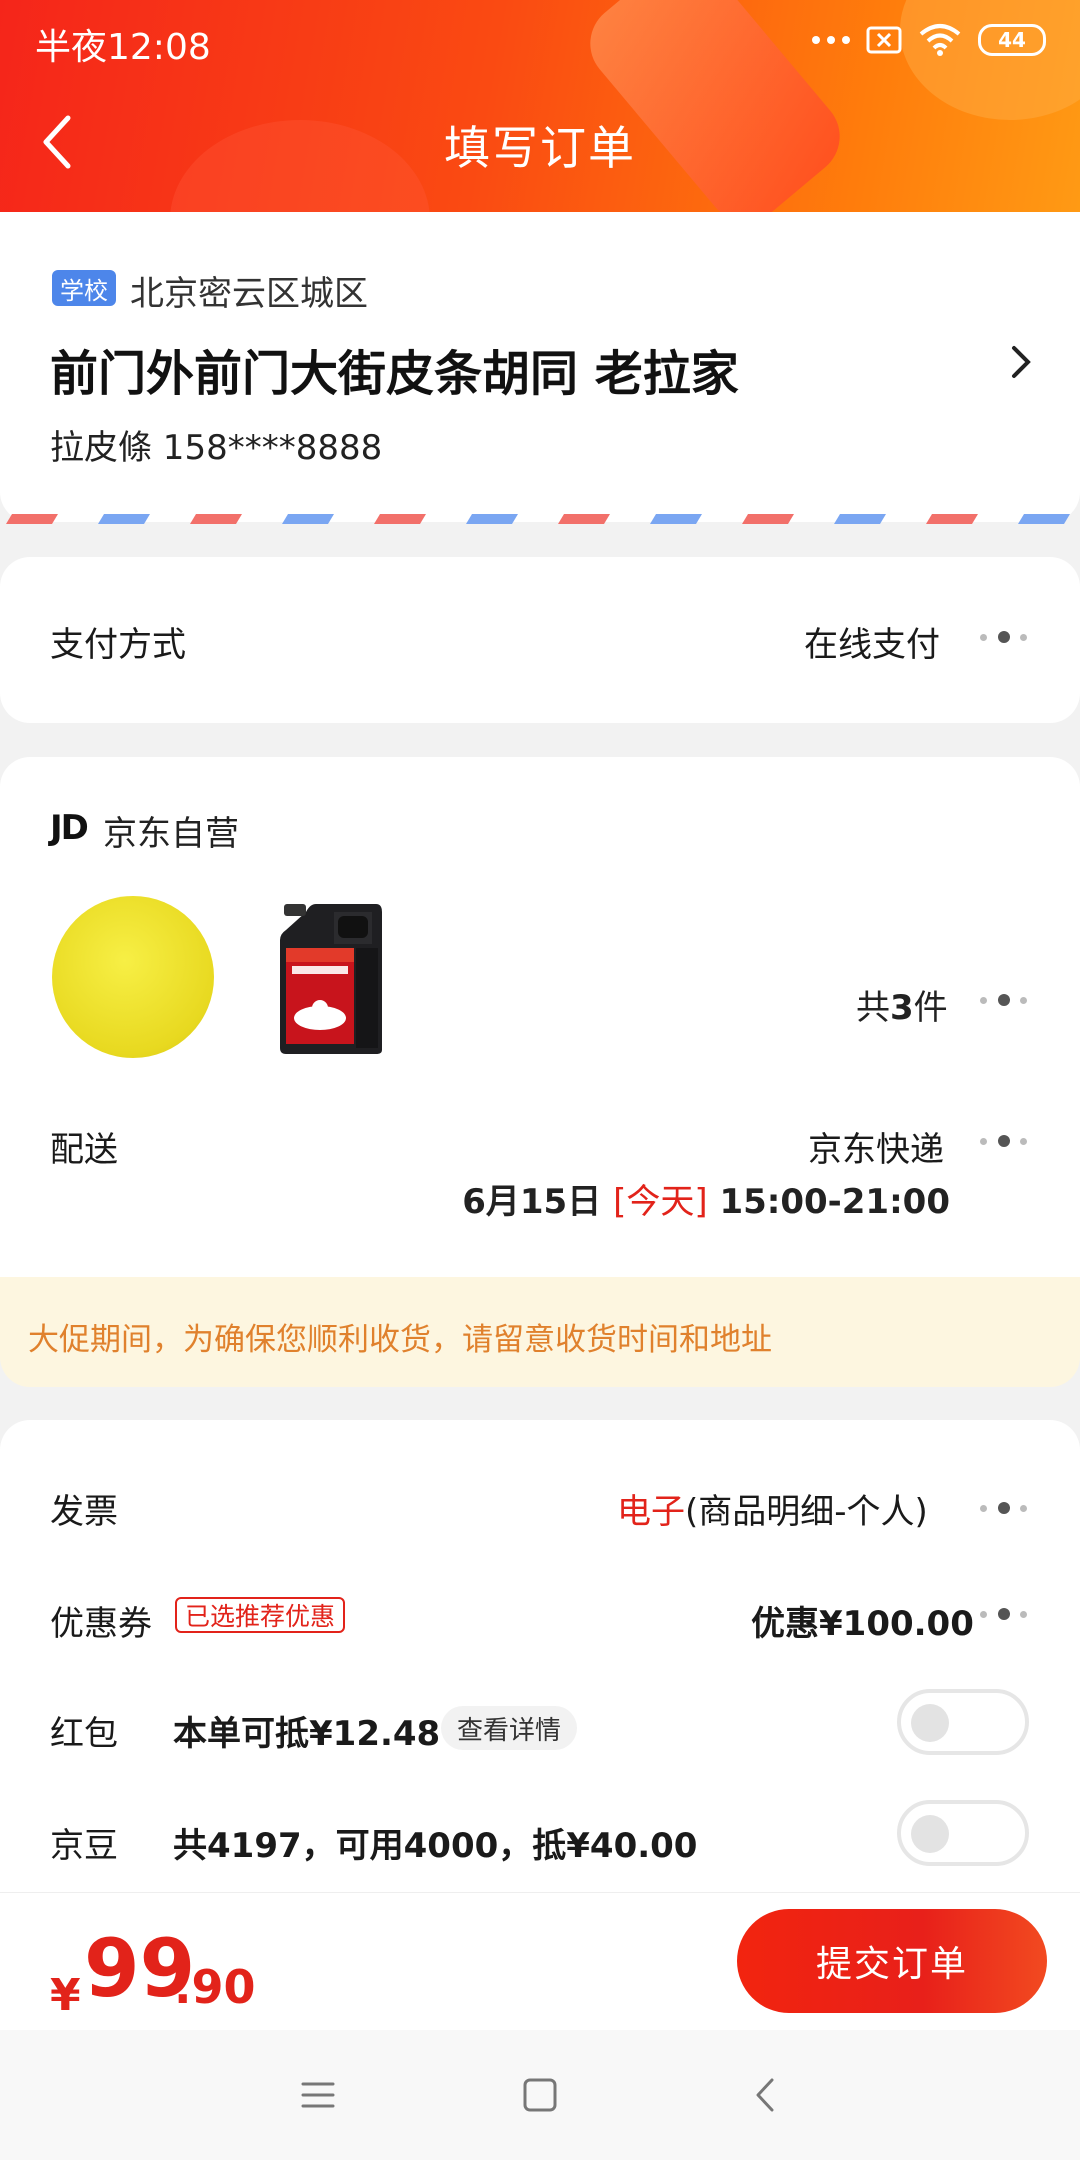 This screenshot has height=2160, width=1080. What do you see at coordinates (101, 1624) in the screenshot?
I see `coupon-label: 优惠券` at bounding box center [101, 1624].